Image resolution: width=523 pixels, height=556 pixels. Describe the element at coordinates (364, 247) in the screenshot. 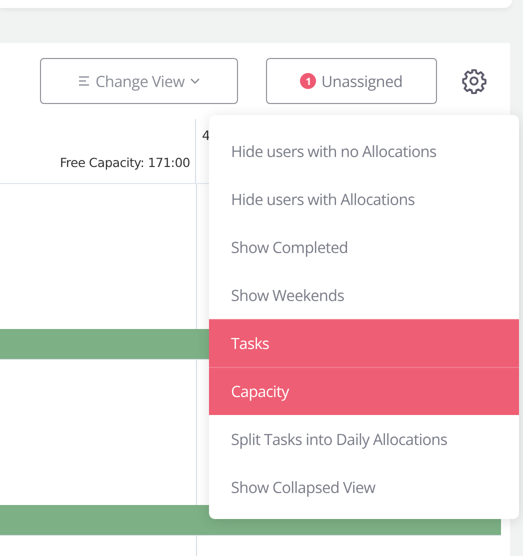

I see `menu-item: Show Completed` at that location.